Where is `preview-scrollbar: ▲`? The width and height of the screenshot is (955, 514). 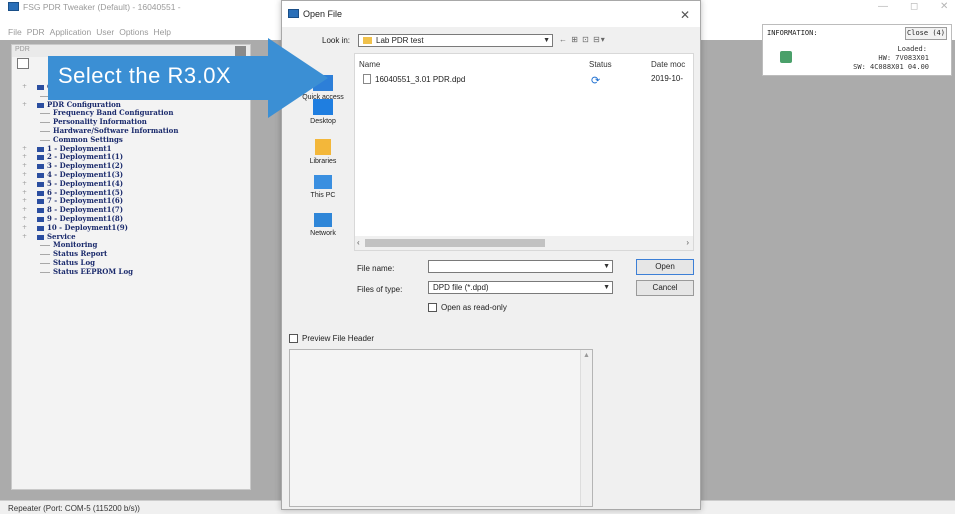 preview-scrollbar: ▲ is located at coordinates (586, 428).